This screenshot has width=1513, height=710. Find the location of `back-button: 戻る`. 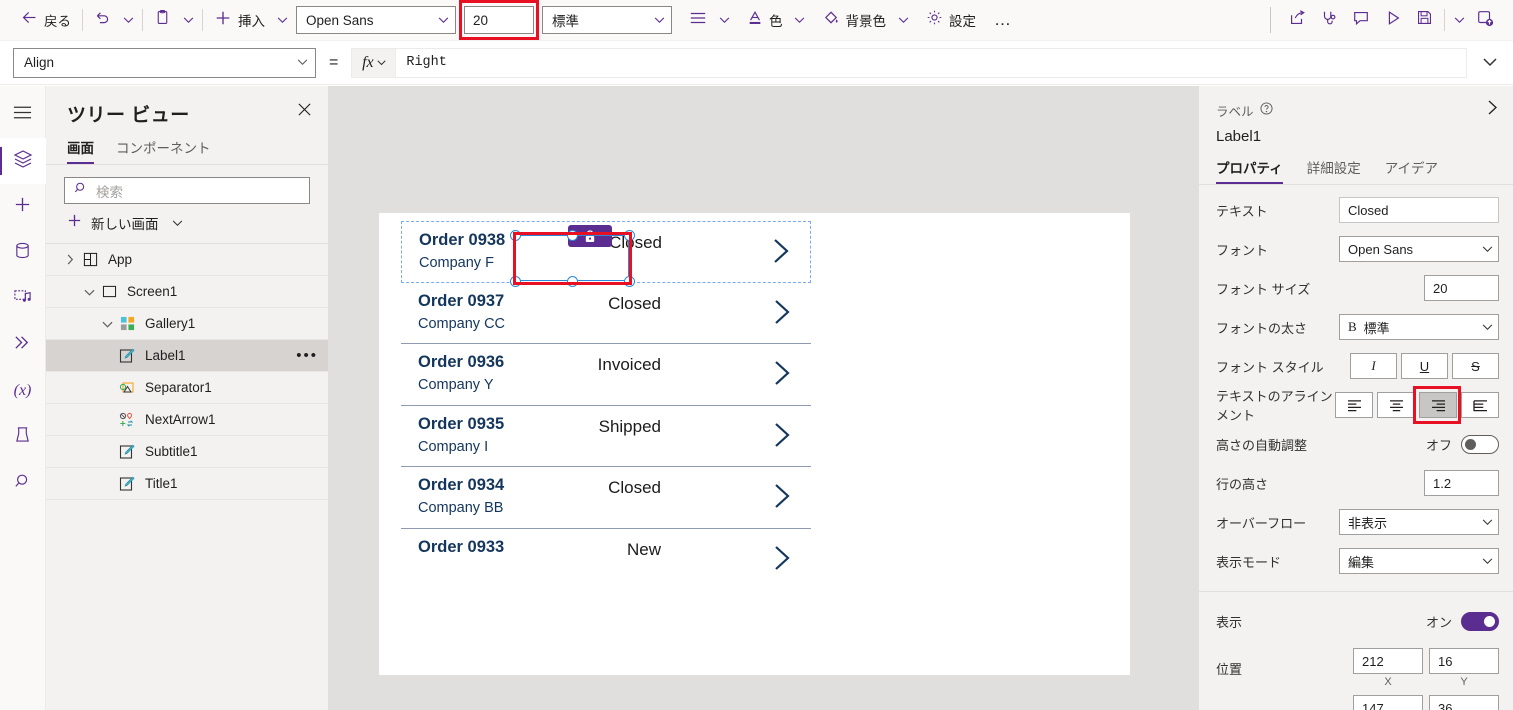

back-button: 戻る is located at coordinates (46, 20).